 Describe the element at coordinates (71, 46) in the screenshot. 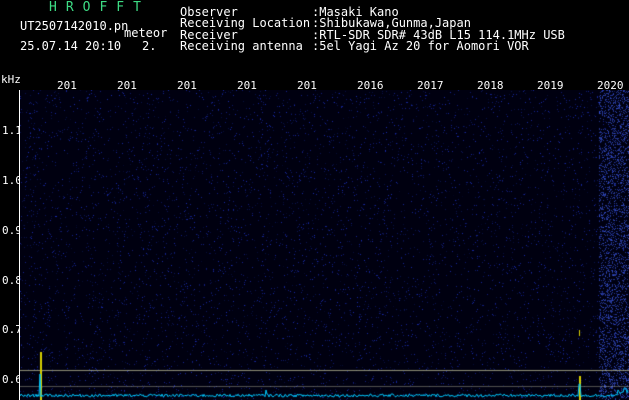

I see `datetime-label: 25.07.14 20:10` at that location.